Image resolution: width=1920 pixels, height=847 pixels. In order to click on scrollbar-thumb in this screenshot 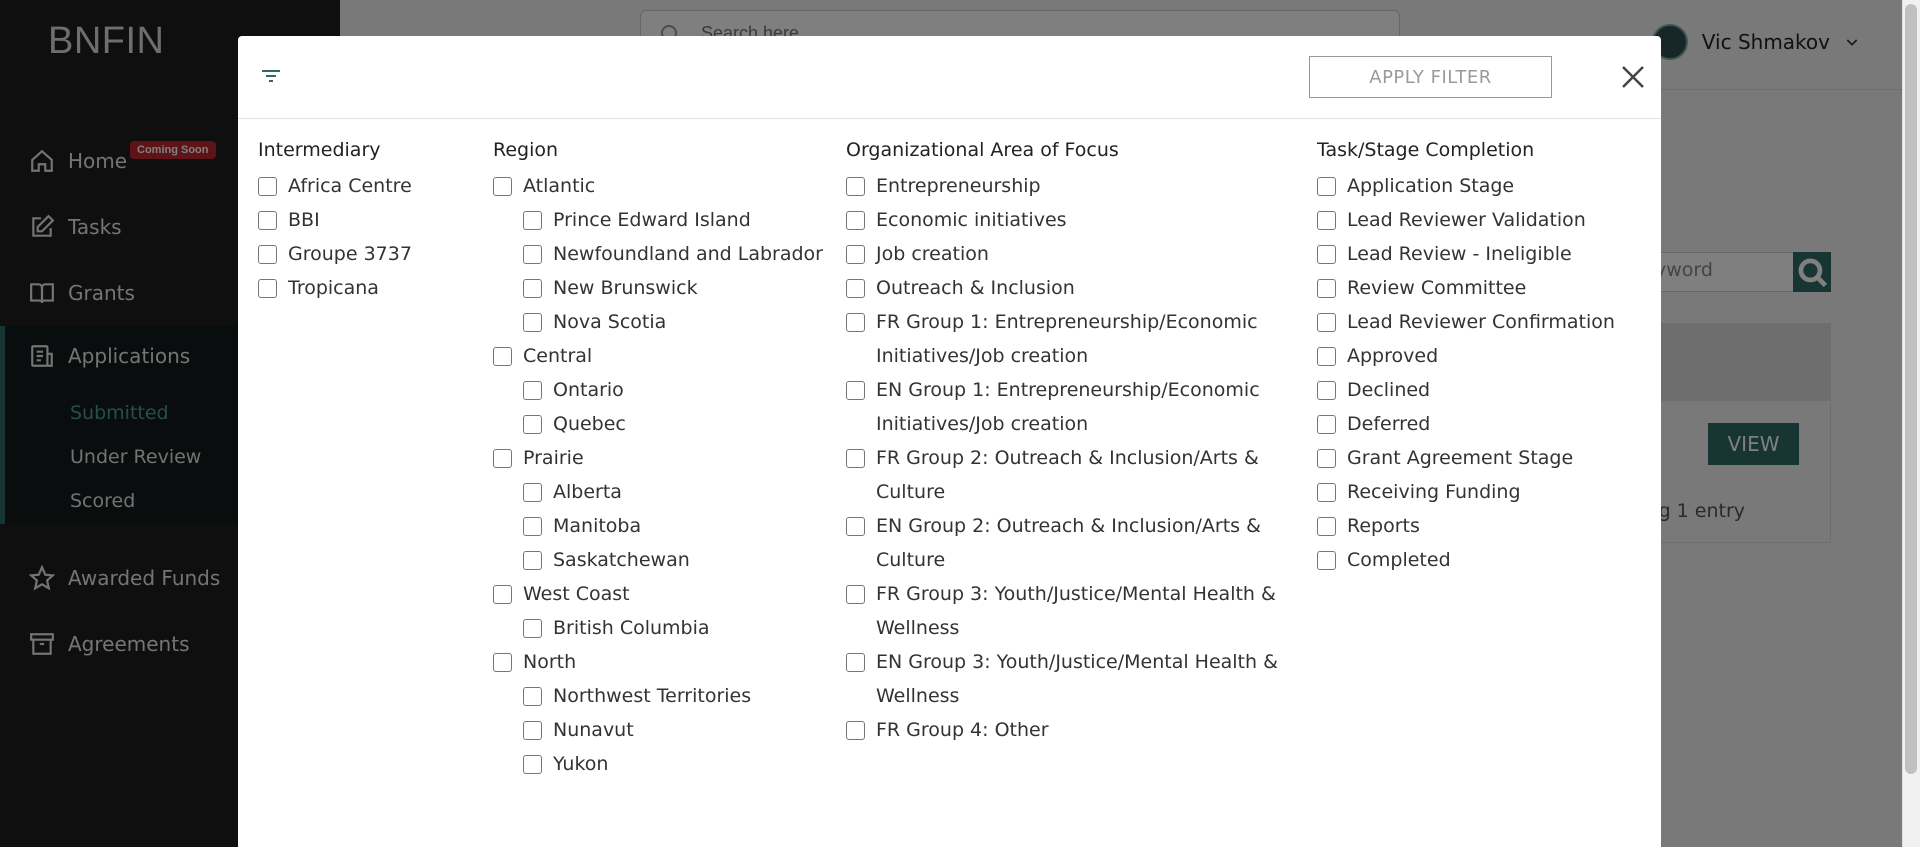, I will do `click(1911, 389)`.